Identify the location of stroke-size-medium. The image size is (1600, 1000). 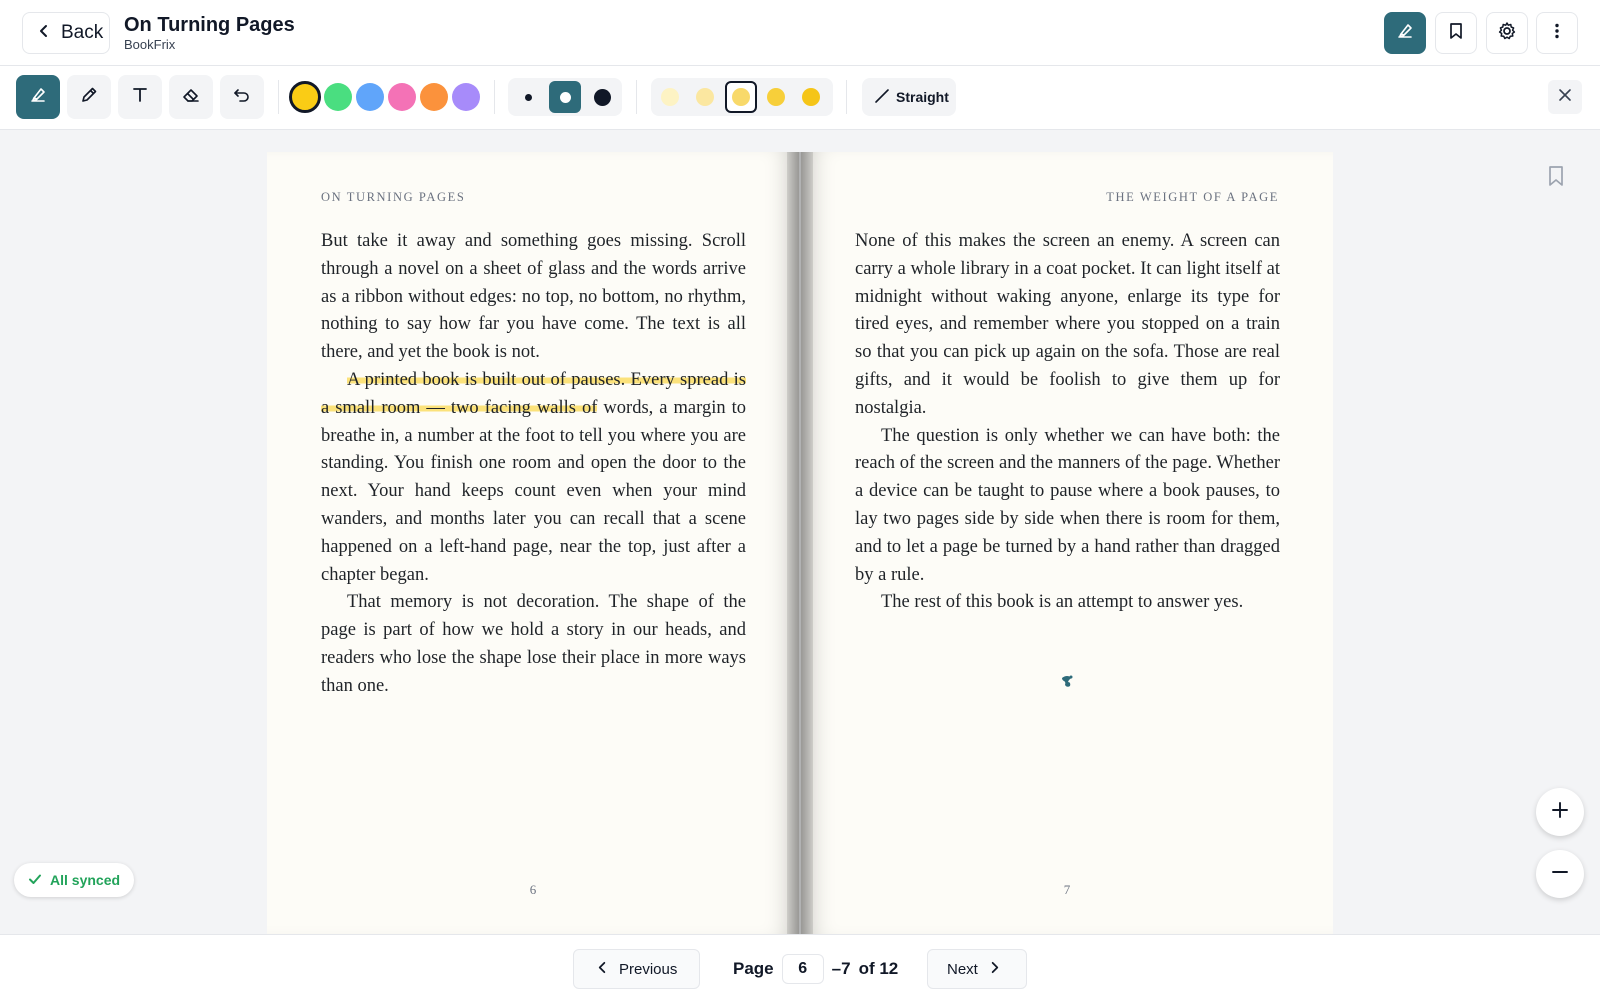
(565, 97).